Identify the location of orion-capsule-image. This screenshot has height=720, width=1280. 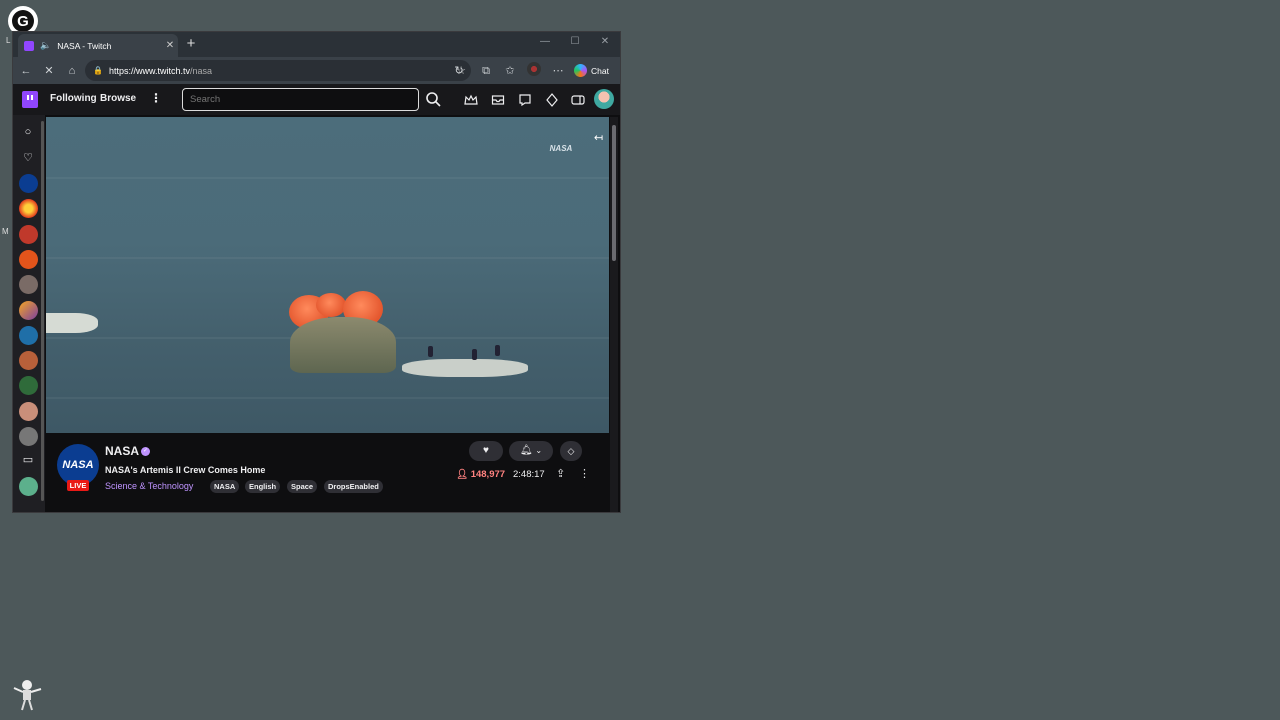
(343, 345).